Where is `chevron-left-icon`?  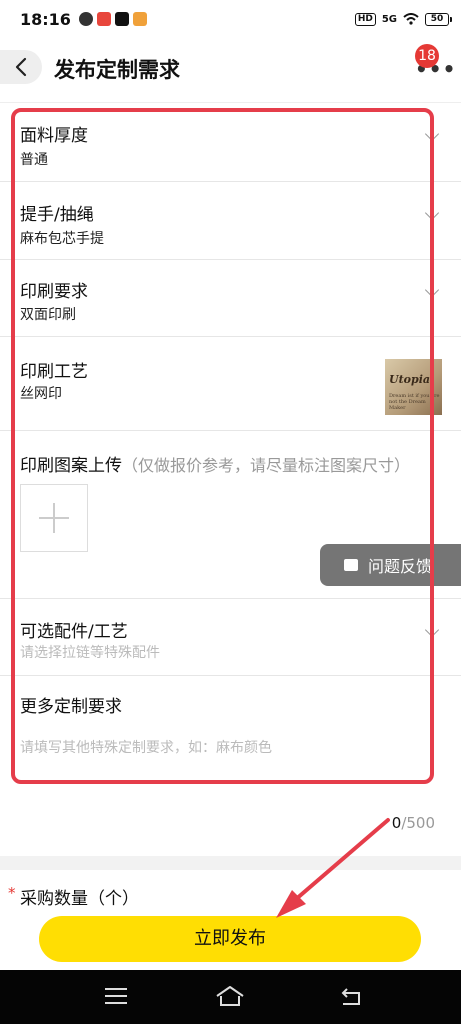 chevron-left-icon is located at coordinates (21, 67).